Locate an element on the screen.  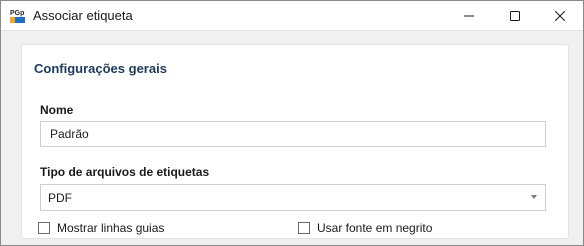
mostrar-linhas-guias-checkbox-row: Mostrar linhas guias is located at coordinates (101, 228).